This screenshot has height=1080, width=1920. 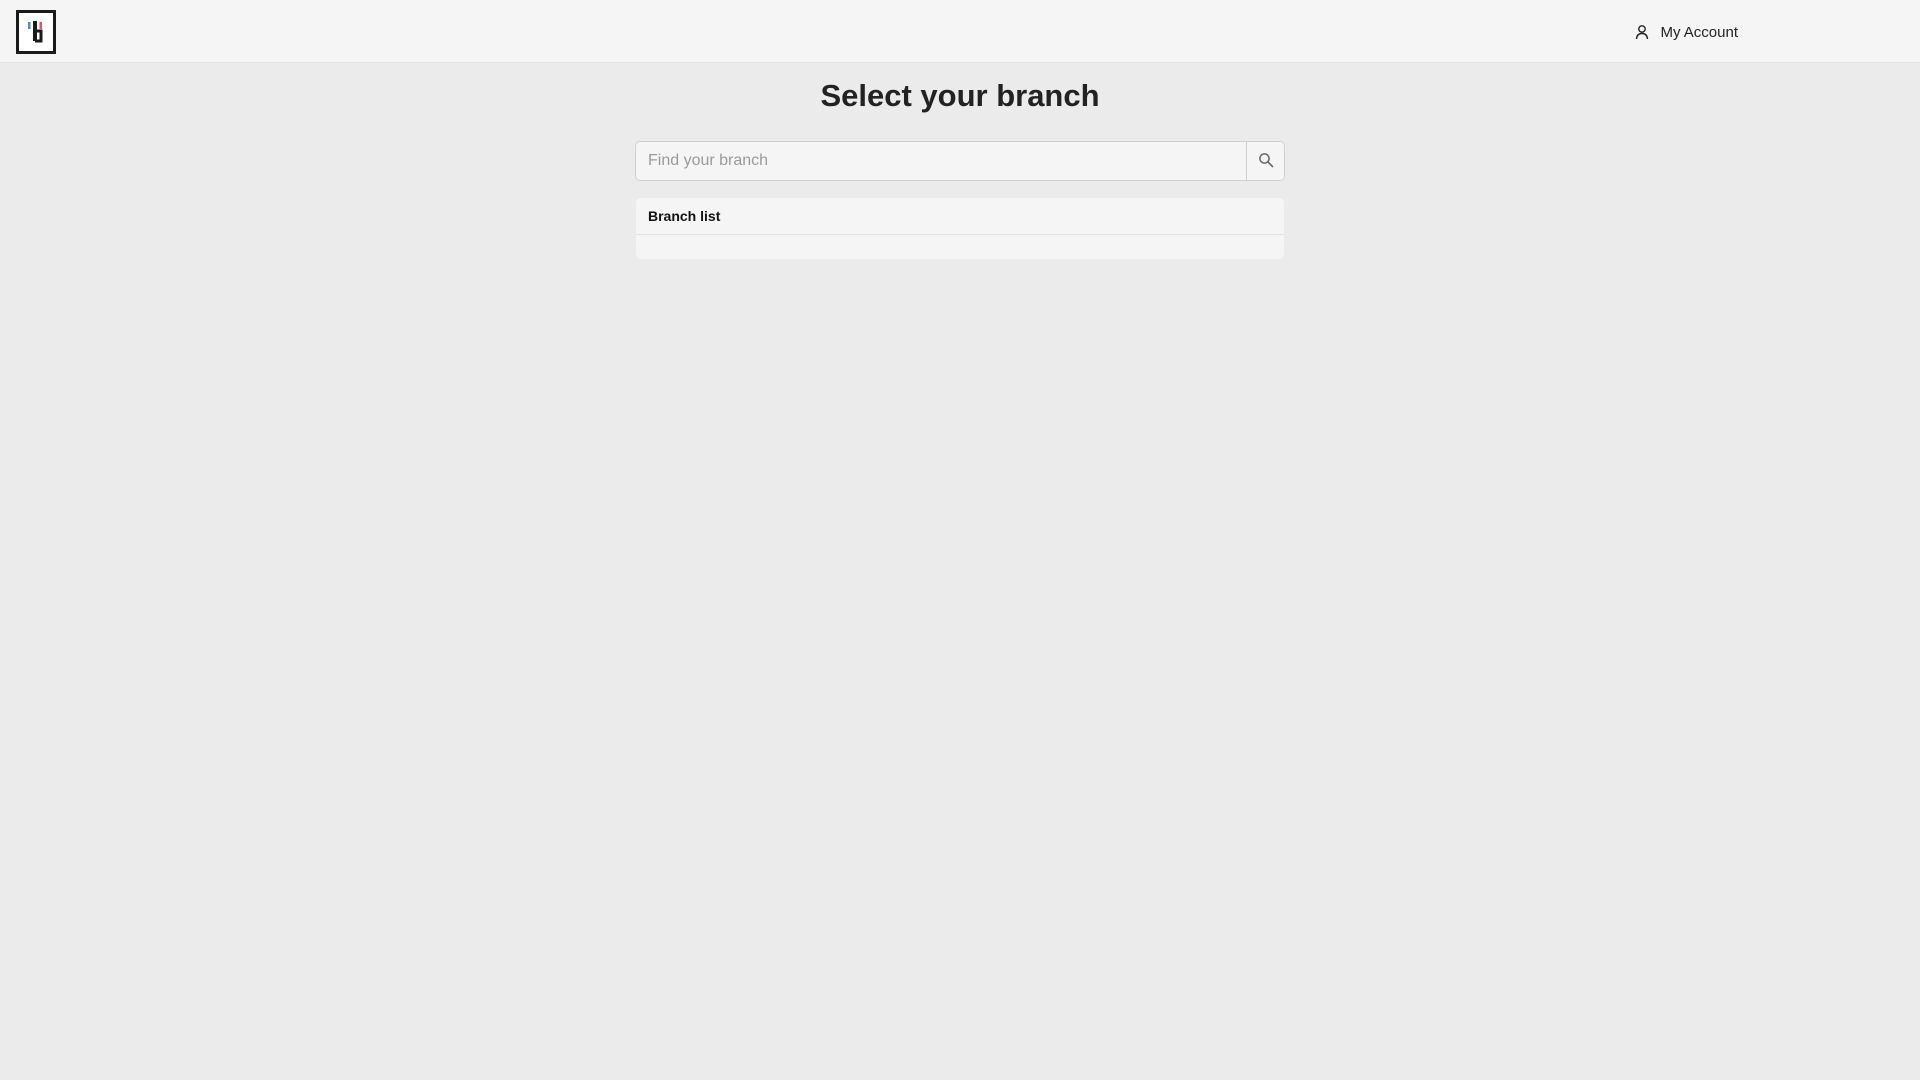 I want to click on logo-mark-icon, so click(x=35, y=32).